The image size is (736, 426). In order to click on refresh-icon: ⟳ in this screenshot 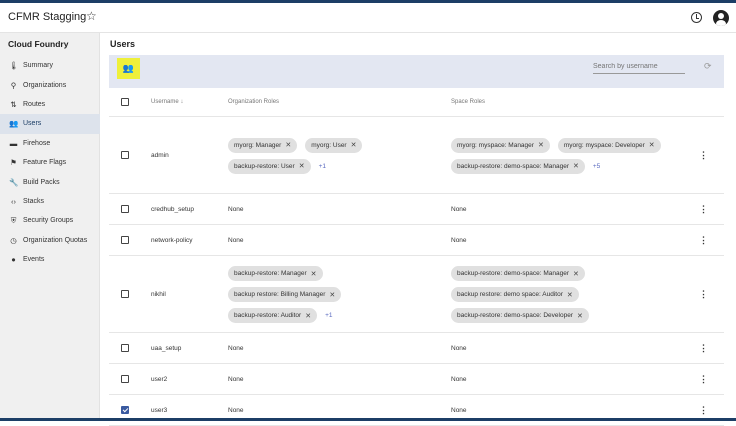, I will do `click(708, 66)`.